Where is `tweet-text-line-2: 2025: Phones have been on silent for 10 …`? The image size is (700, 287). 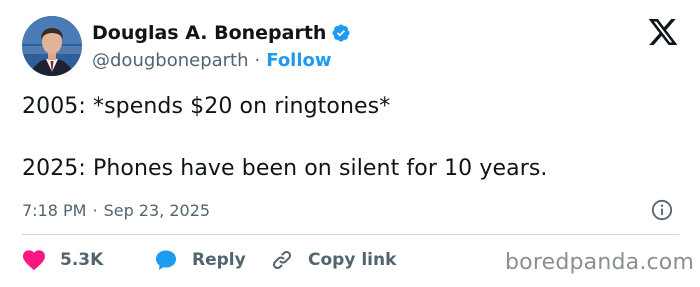 tweet-text-line-2: 2025: Phones have been on silent for 10 … is located at coordinates (285, 168).